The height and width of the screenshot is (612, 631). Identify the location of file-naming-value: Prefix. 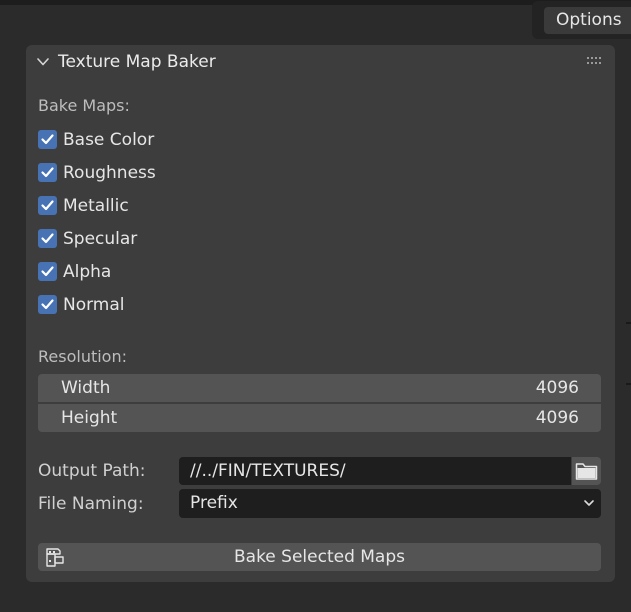
(214, 503).